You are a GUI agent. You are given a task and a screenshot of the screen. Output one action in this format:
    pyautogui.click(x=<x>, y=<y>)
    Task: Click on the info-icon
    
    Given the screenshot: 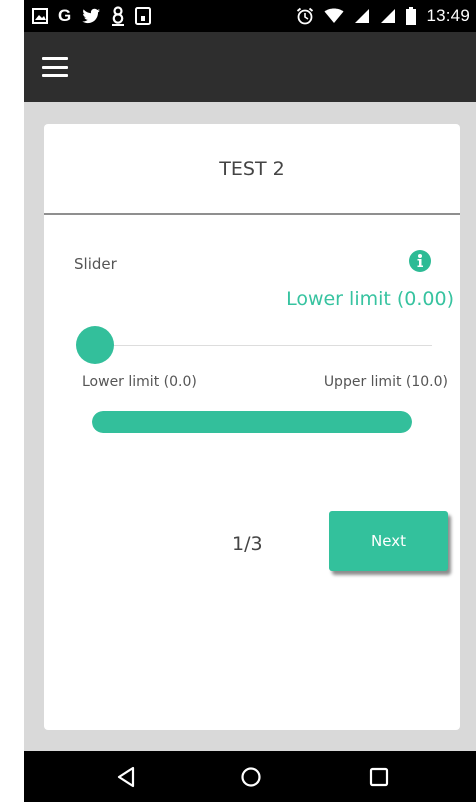 What is the action you would take?
    pyautogui.click(x=420, y=261)
    